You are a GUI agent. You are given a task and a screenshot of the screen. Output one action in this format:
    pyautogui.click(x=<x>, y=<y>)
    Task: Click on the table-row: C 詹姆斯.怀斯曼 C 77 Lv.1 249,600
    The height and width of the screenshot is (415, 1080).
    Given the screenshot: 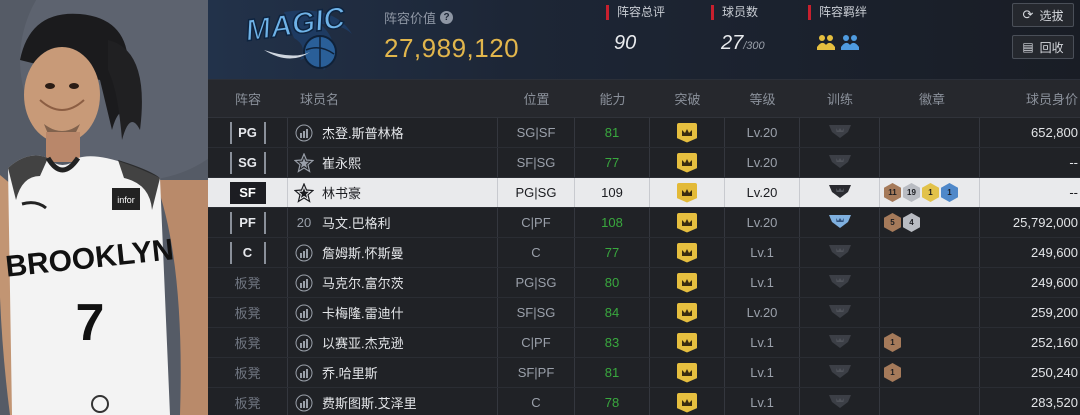 What is the action you would take?
    pyautogui.click(x=644, y=253)
    